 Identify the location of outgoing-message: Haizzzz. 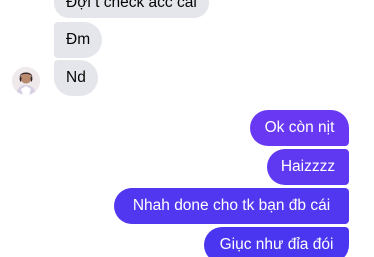
(308, 167).